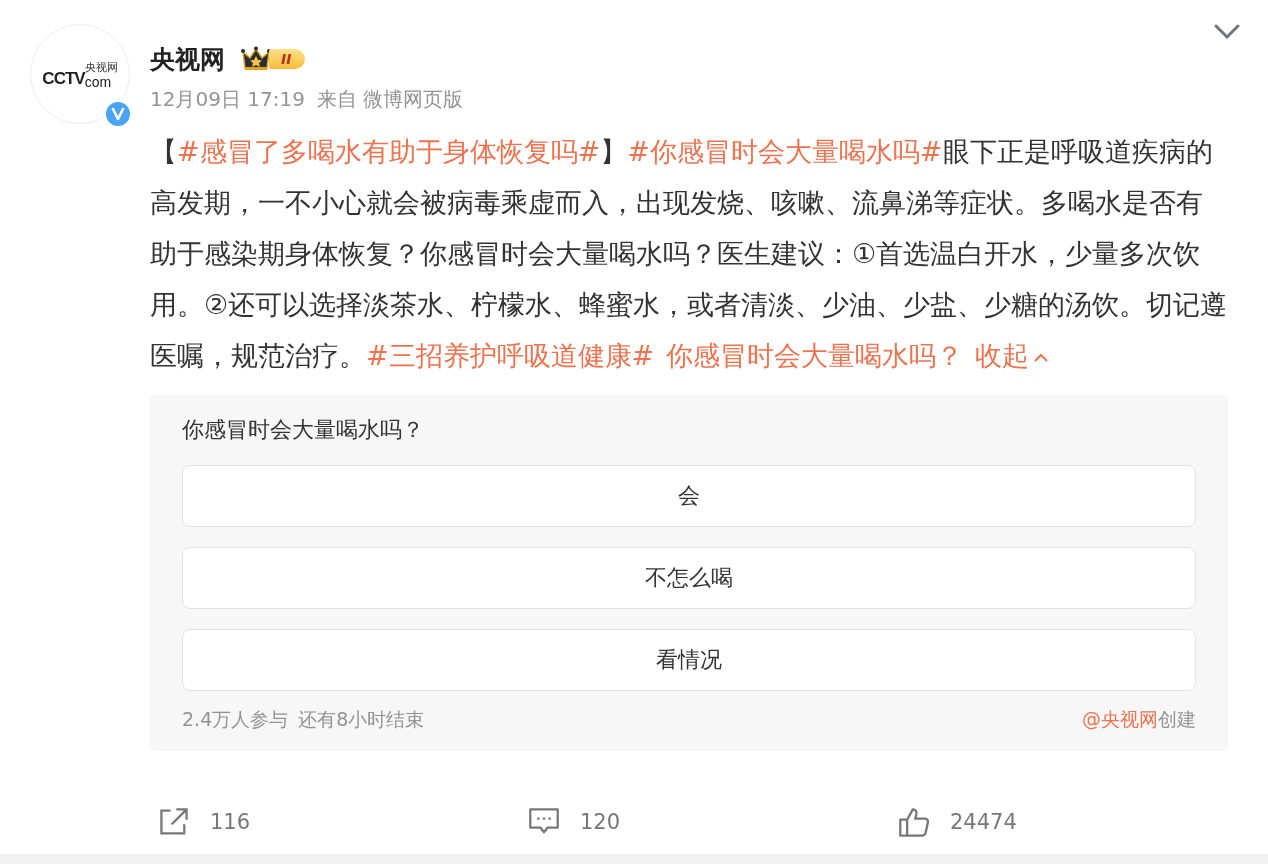  I want to click on created-label: 创建, so click(1177, 719).